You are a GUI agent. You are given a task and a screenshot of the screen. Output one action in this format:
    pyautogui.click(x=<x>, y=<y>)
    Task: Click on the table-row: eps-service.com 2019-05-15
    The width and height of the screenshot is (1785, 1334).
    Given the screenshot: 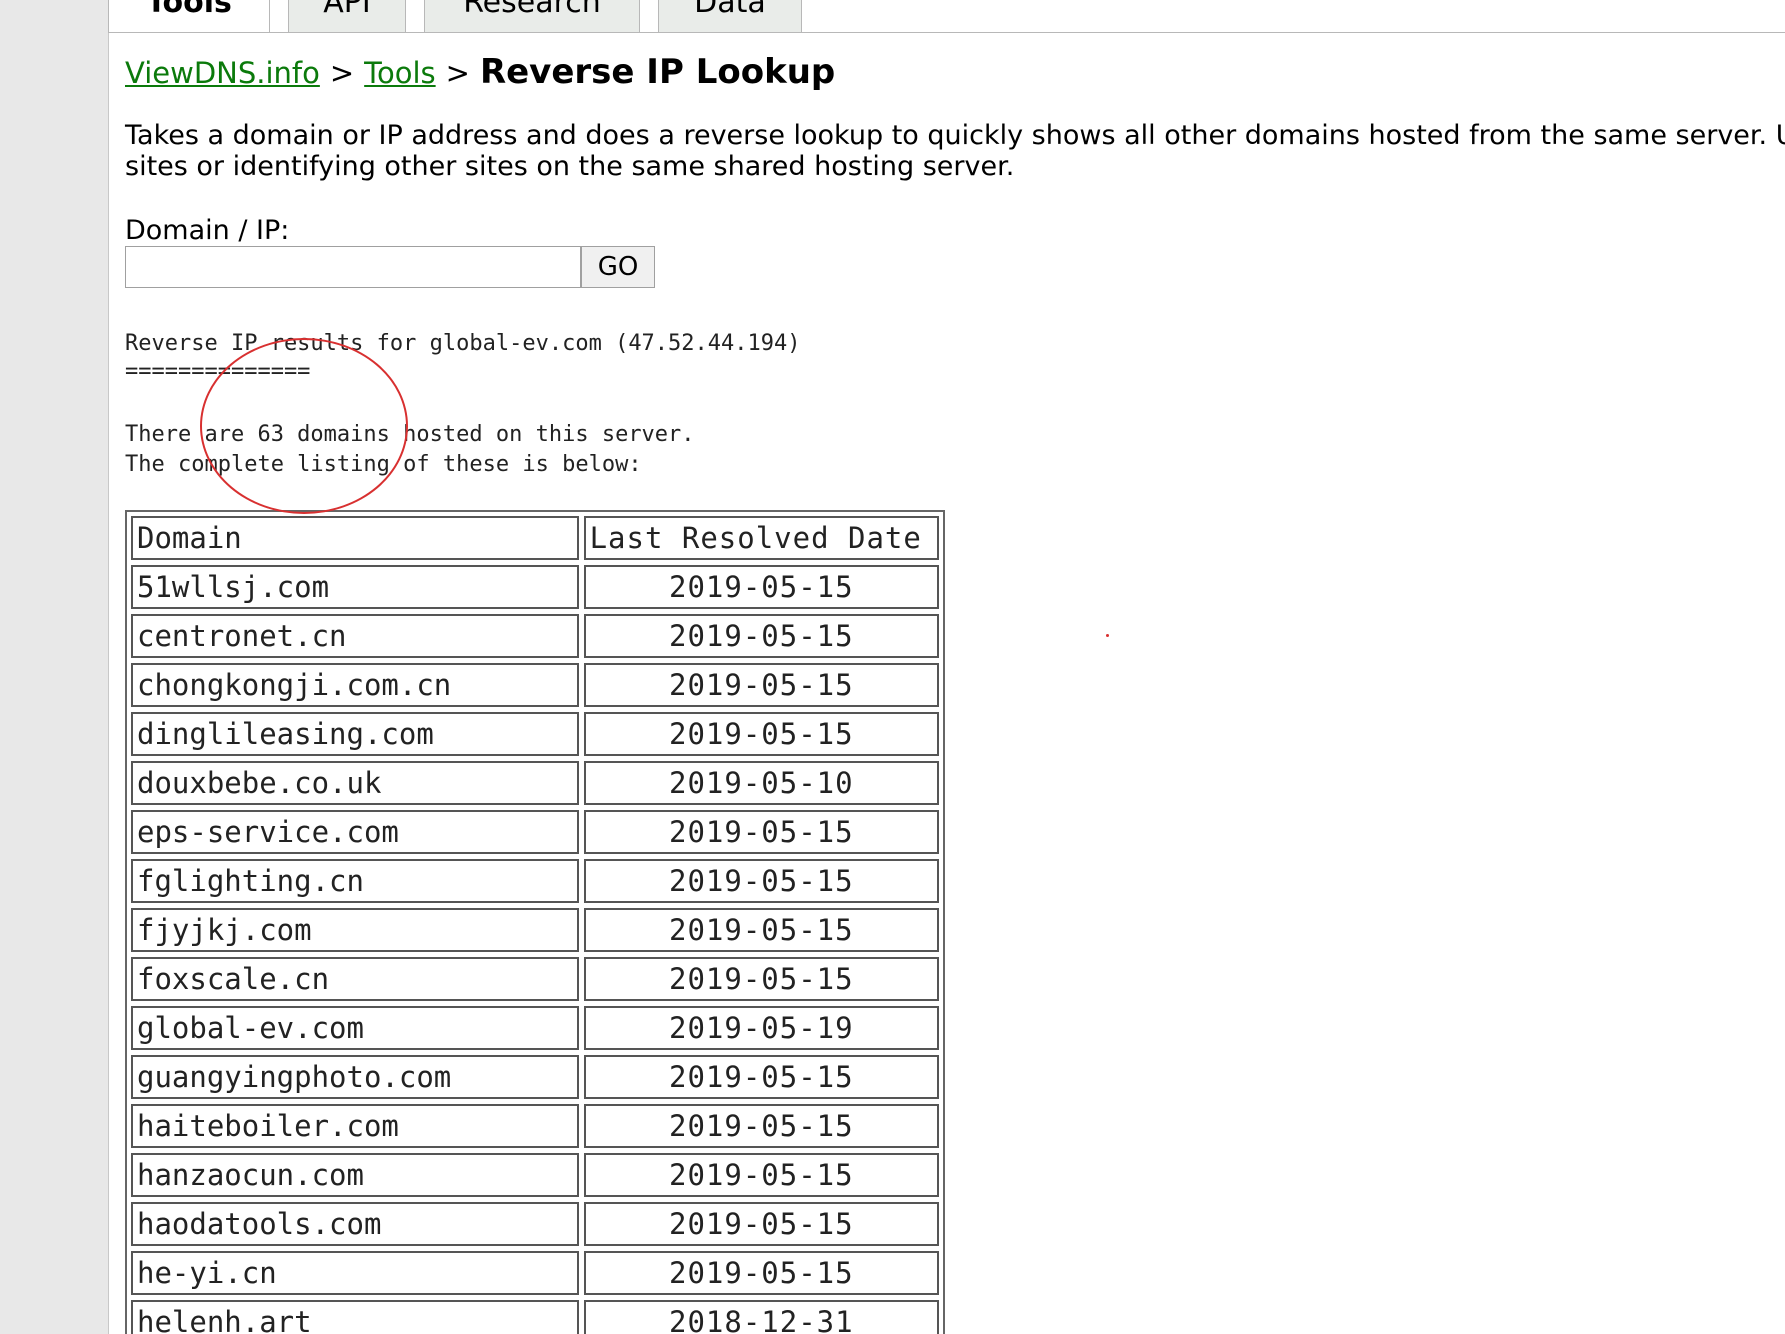 What is the action you would take?
    pyautogui.click(x=535, y=832)
    